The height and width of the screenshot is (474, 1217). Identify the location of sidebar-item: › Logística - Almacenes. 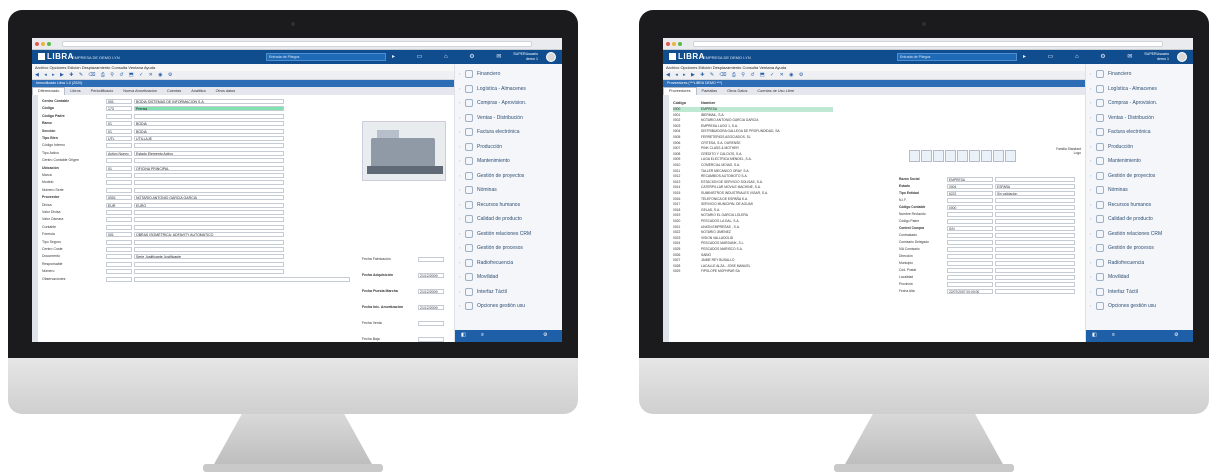
(1139, 89).